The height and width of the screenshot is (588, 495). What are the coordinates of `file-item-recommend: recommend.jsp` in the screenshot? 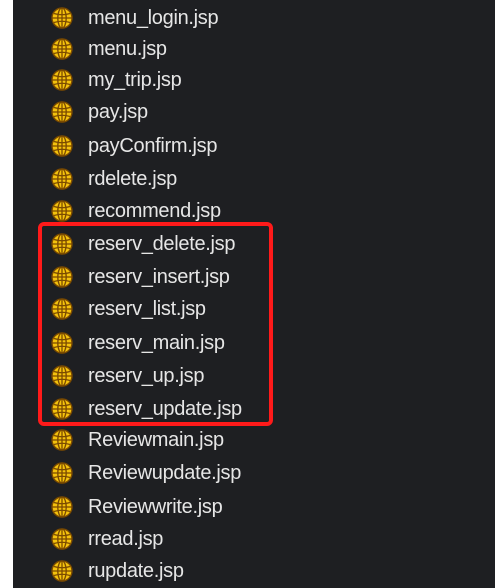 It's located at (136, 211).